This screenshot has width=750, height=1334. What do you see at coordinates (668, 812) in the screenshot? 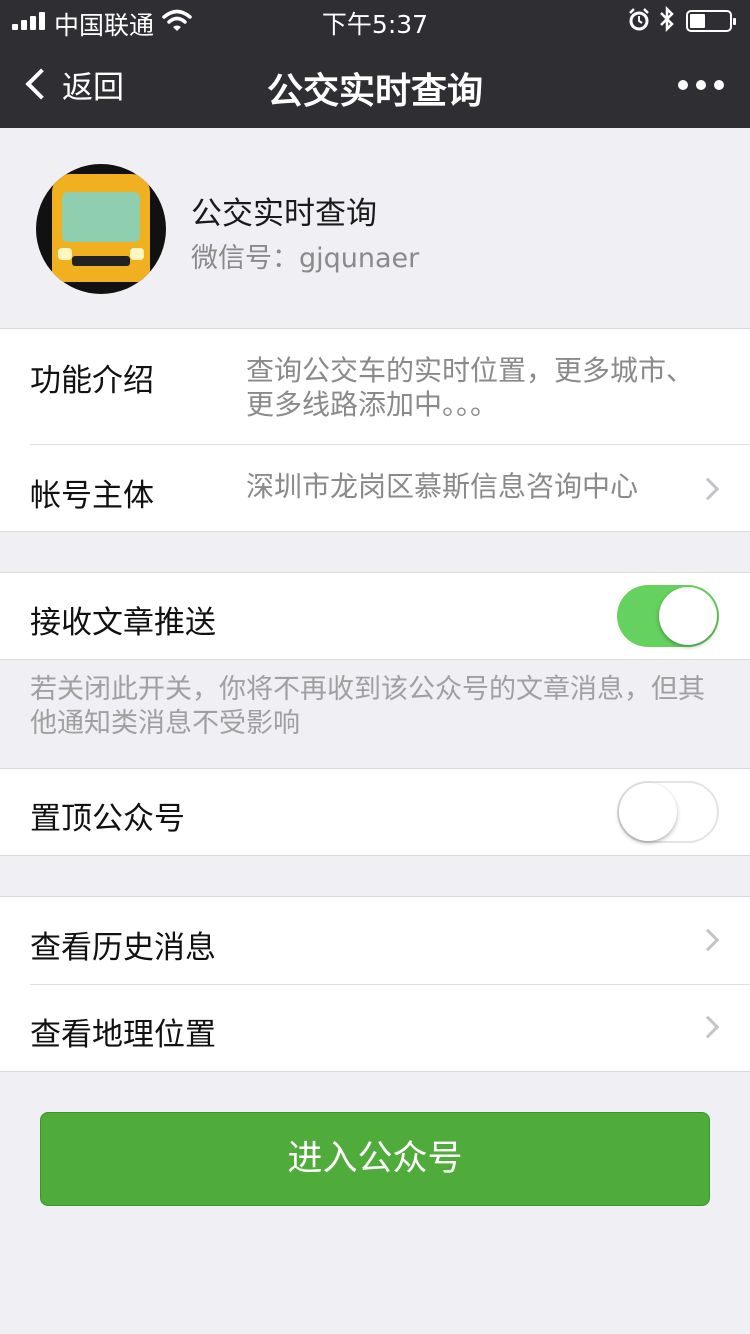
I see `pin-toggle` at bounding box center [668, 812].